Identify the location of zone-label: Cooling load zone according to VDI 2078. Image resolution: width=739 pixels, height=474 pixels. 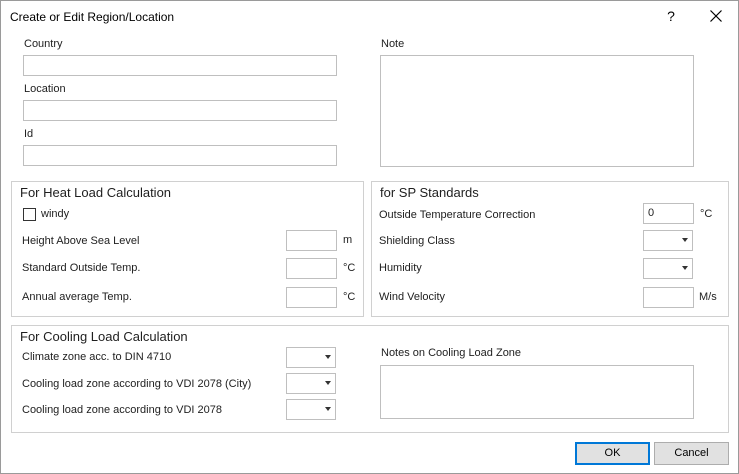
(122, 410).